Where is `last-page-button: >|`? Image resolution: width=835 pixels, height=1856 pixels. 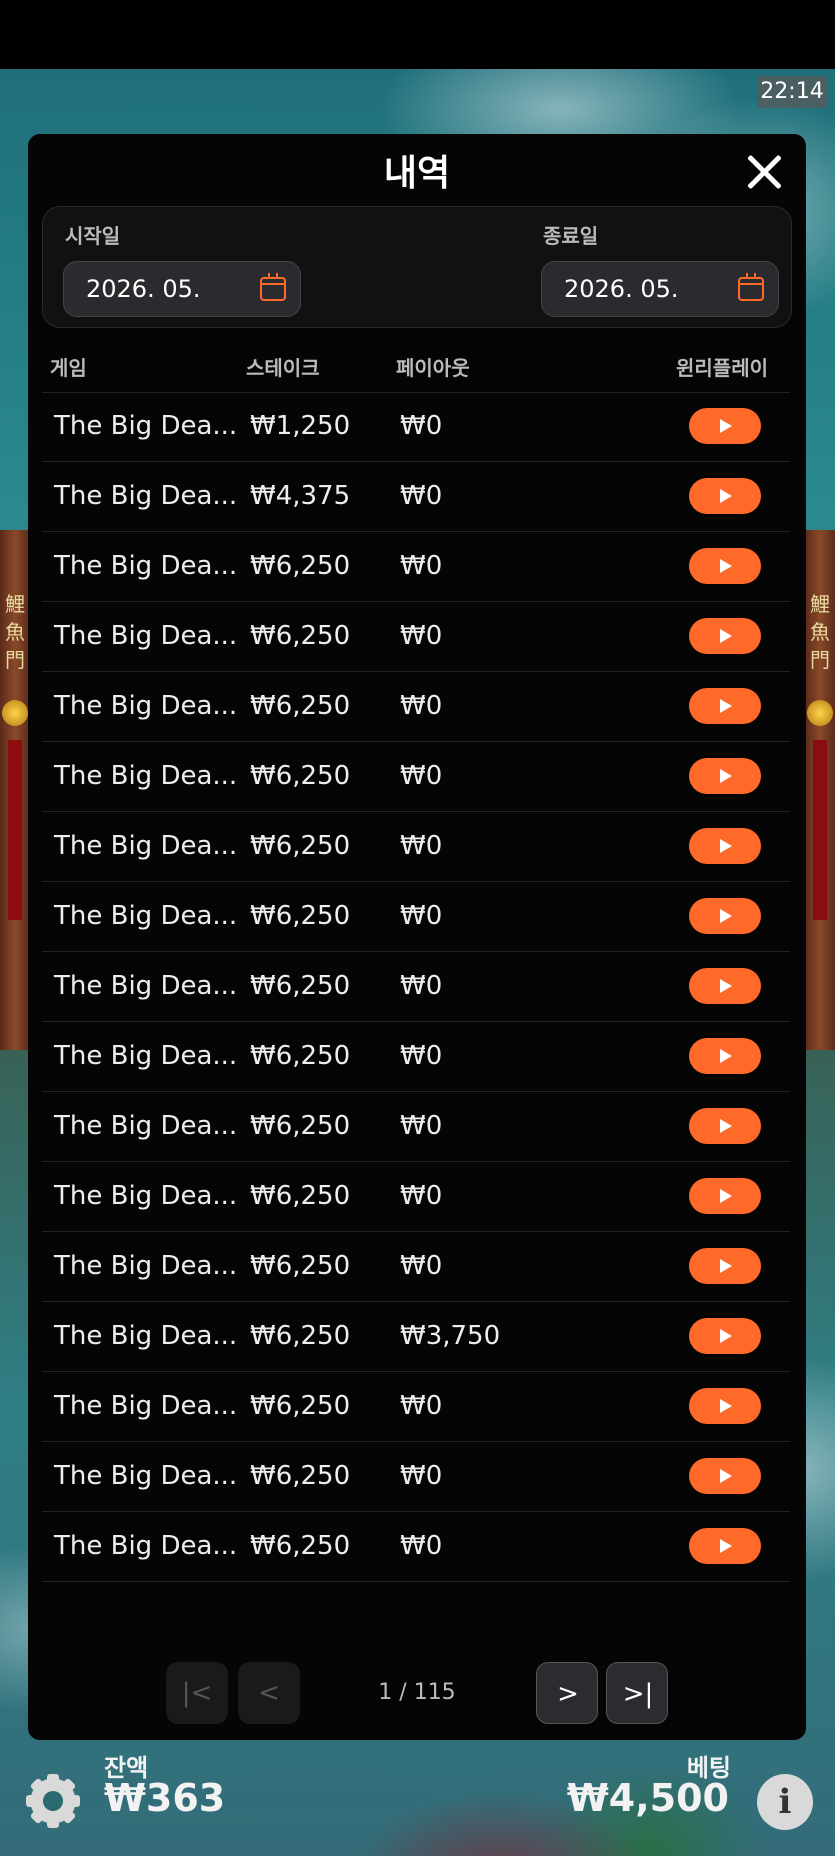 last-page-button: >| is located at coordinates (637, 1693).